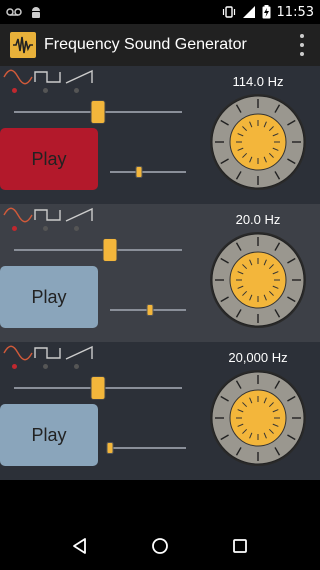  I want to click on status-bar: 11:53, so click(160, 12).